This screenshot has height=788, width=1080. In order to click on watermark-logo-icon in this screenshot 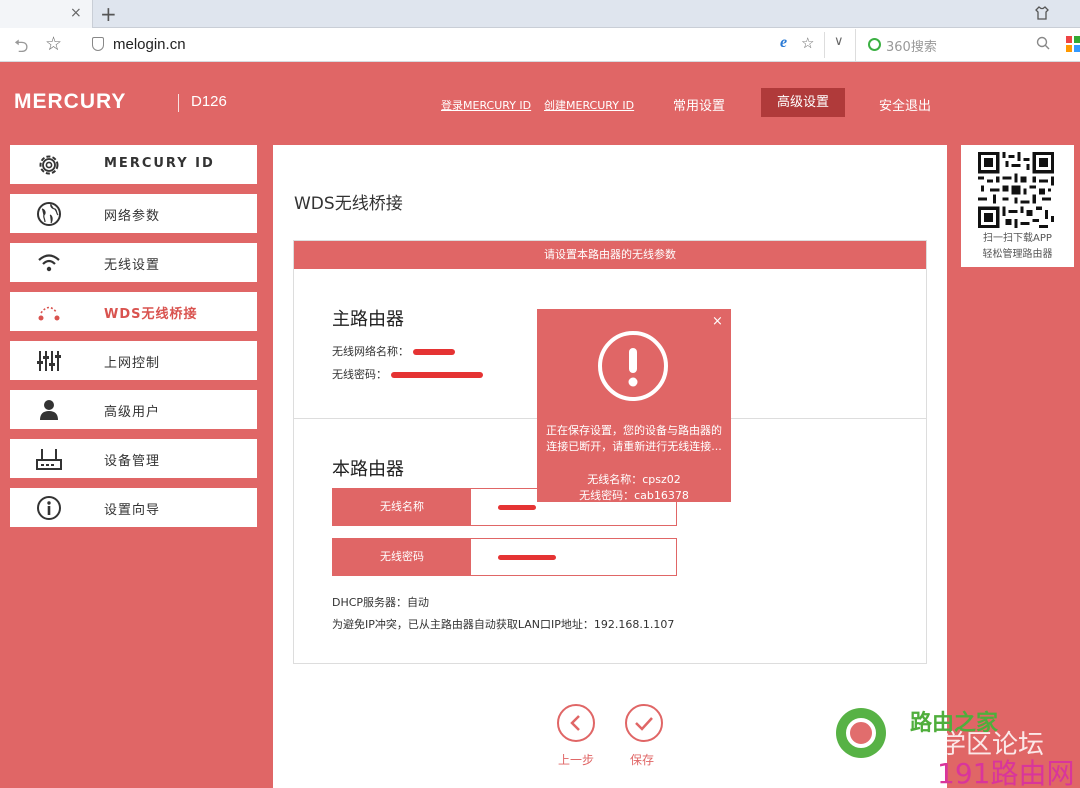, I will do `click(861, 733)`.